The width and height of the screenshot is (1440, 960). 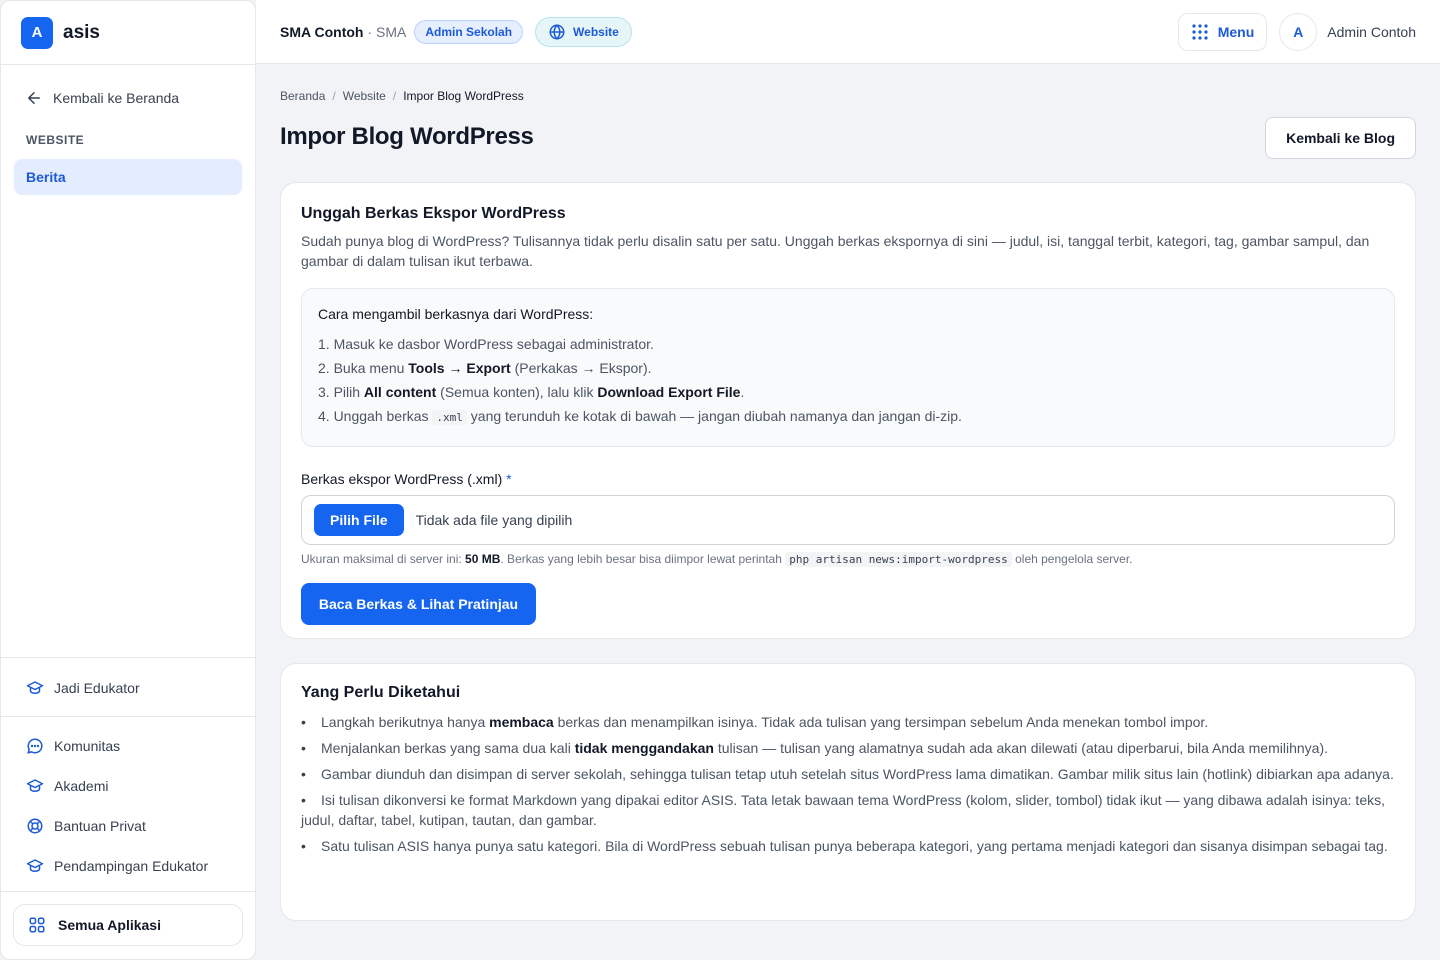 What do you see at coordinates (97, 688) in the screenshot?
I see `sidebar-item-label: Jadi Edukator` at bounding box center [97, 688].